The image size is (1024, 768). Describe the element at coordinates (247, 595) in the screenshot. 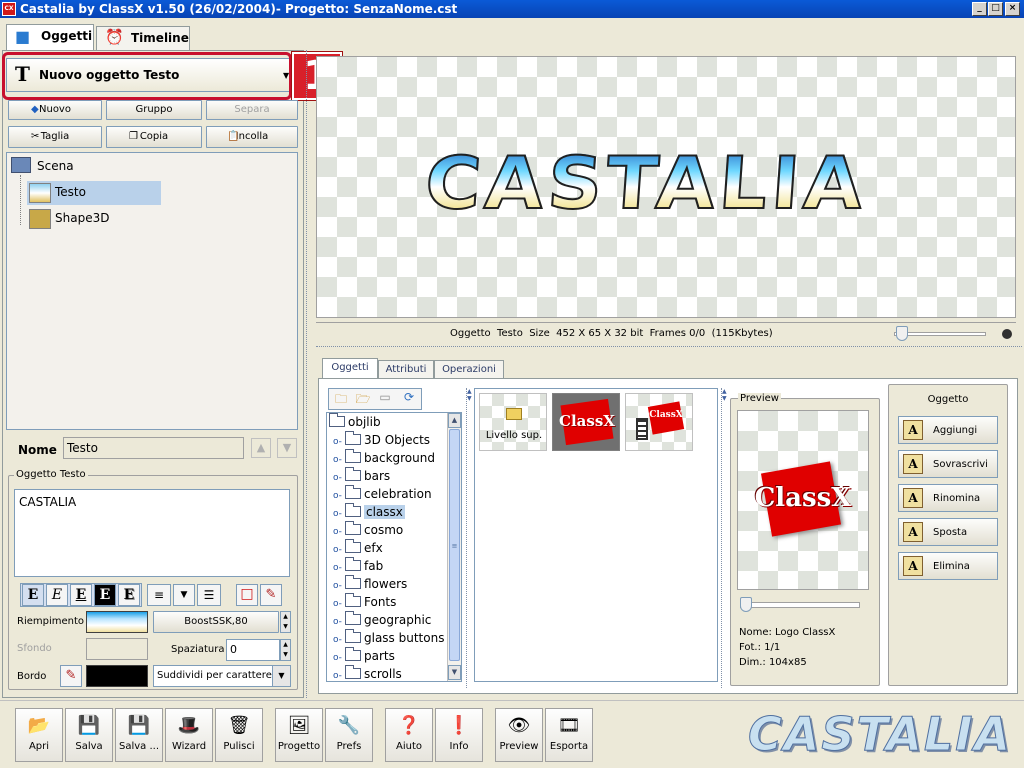

I see `bounding-box-icon: □` at that location.